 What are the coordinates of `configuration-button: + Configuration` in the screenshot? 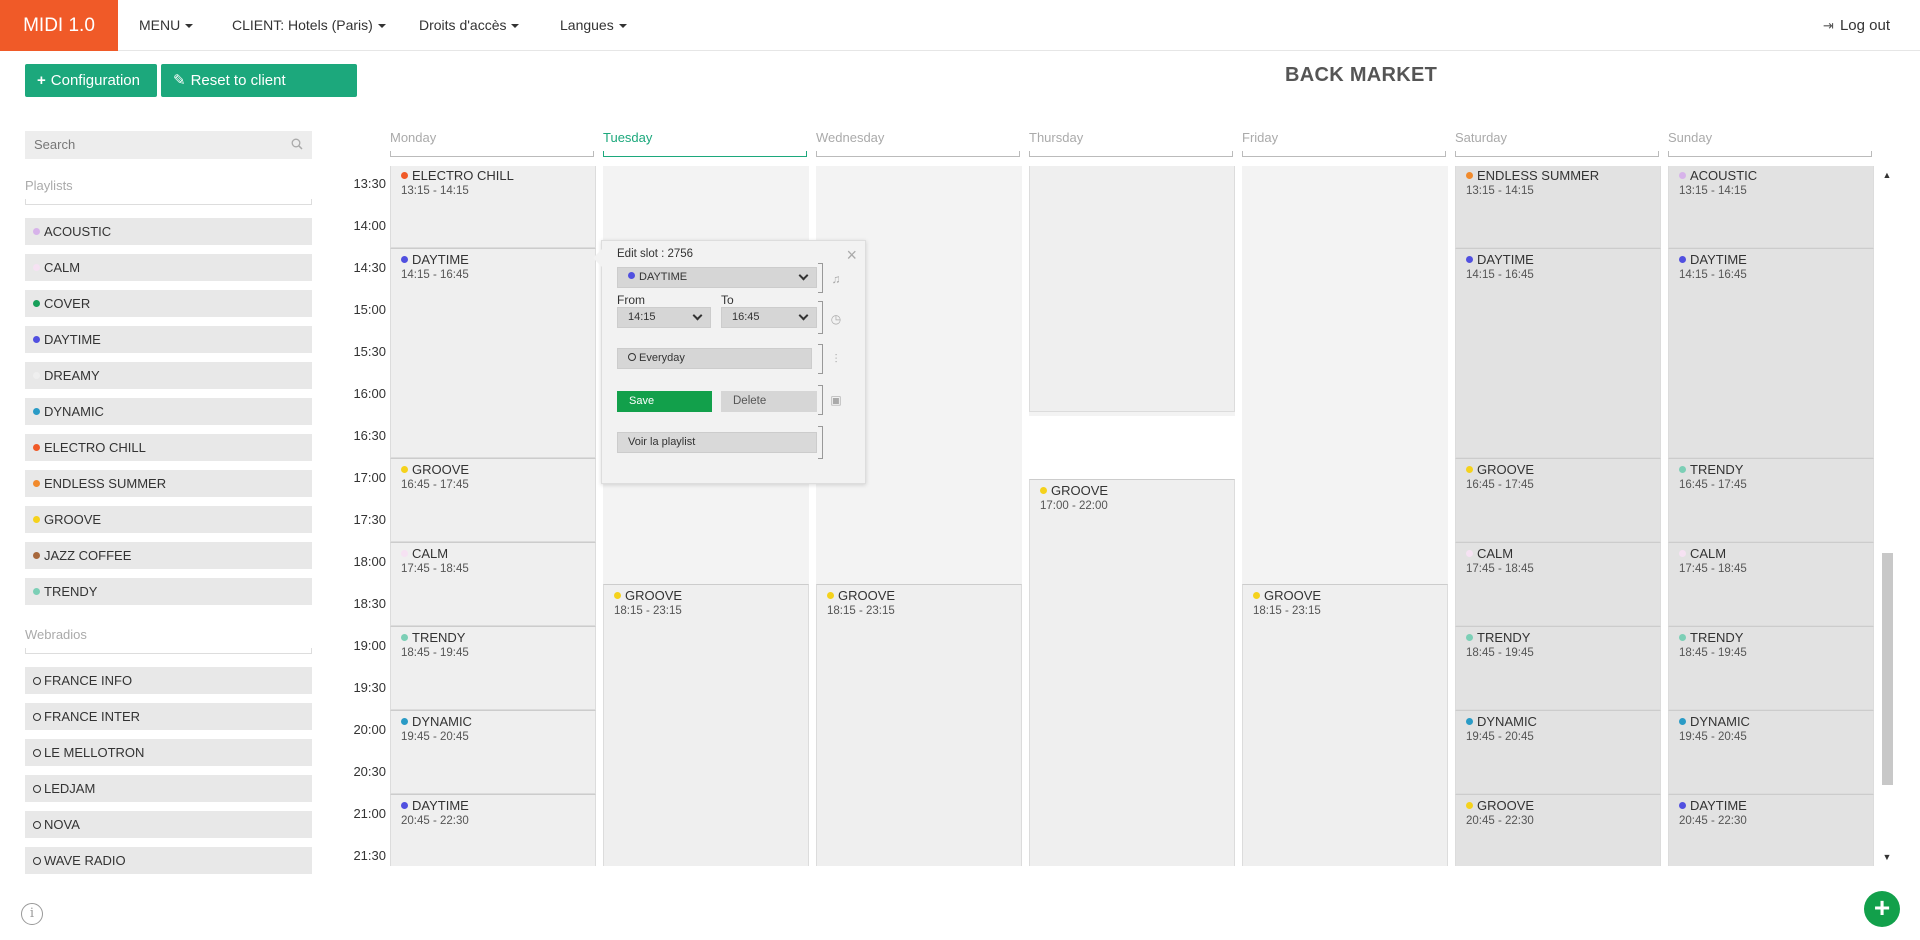 It's located at (91, 80).